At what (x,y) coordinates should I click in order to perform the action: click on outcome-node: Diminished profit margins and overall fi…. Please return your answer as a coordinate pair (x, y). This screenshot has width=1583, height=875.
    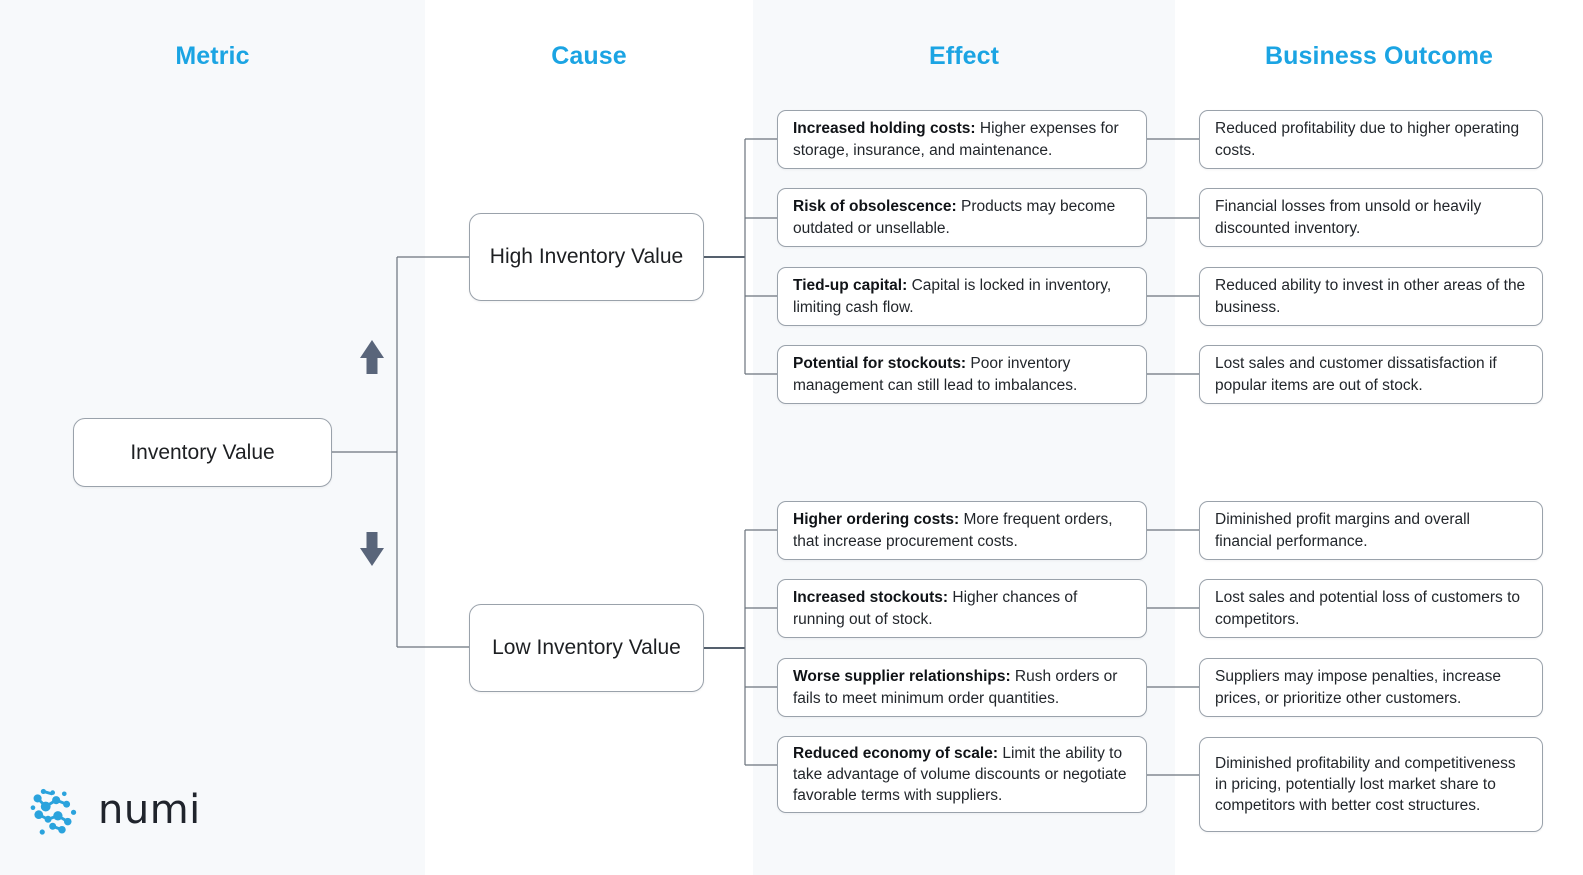
    Looking at the image, I should click on (1371, 530).